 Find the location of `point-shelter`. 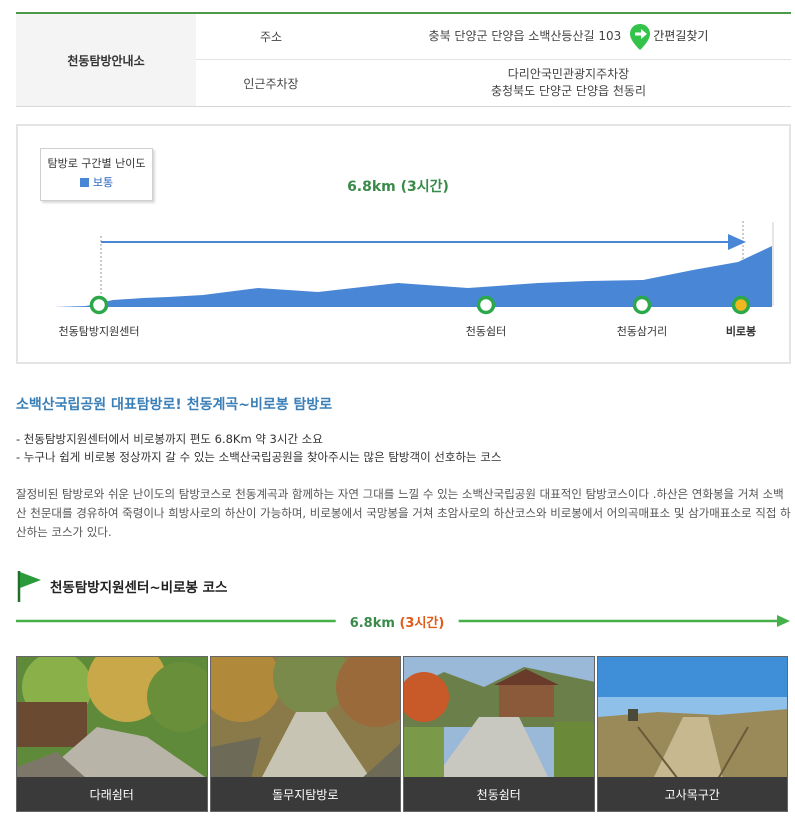

point-shelter is located at coordinates (486, 305).